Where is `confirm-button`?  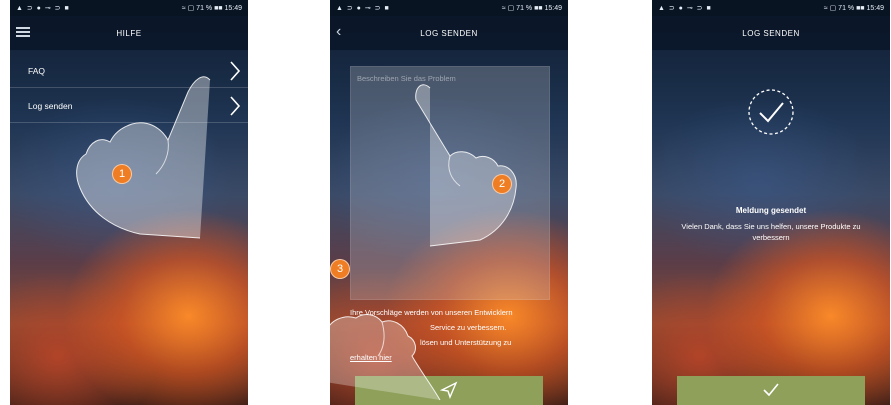 confirm-button is located at coordinates (771, 390).